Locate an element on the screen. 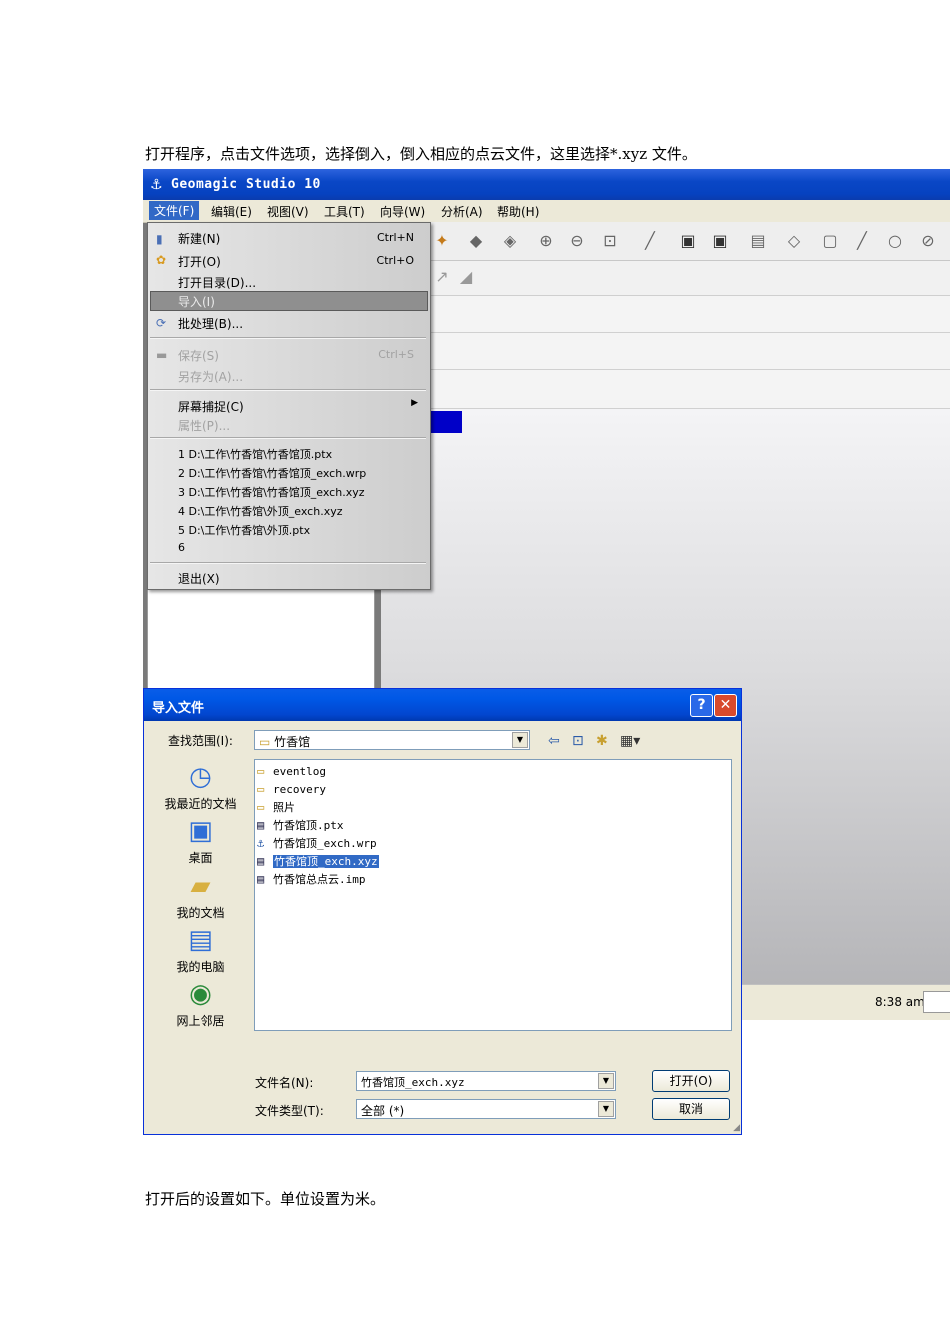  cube-rotate-icon: ◈ is located at coordinates (510, 241).